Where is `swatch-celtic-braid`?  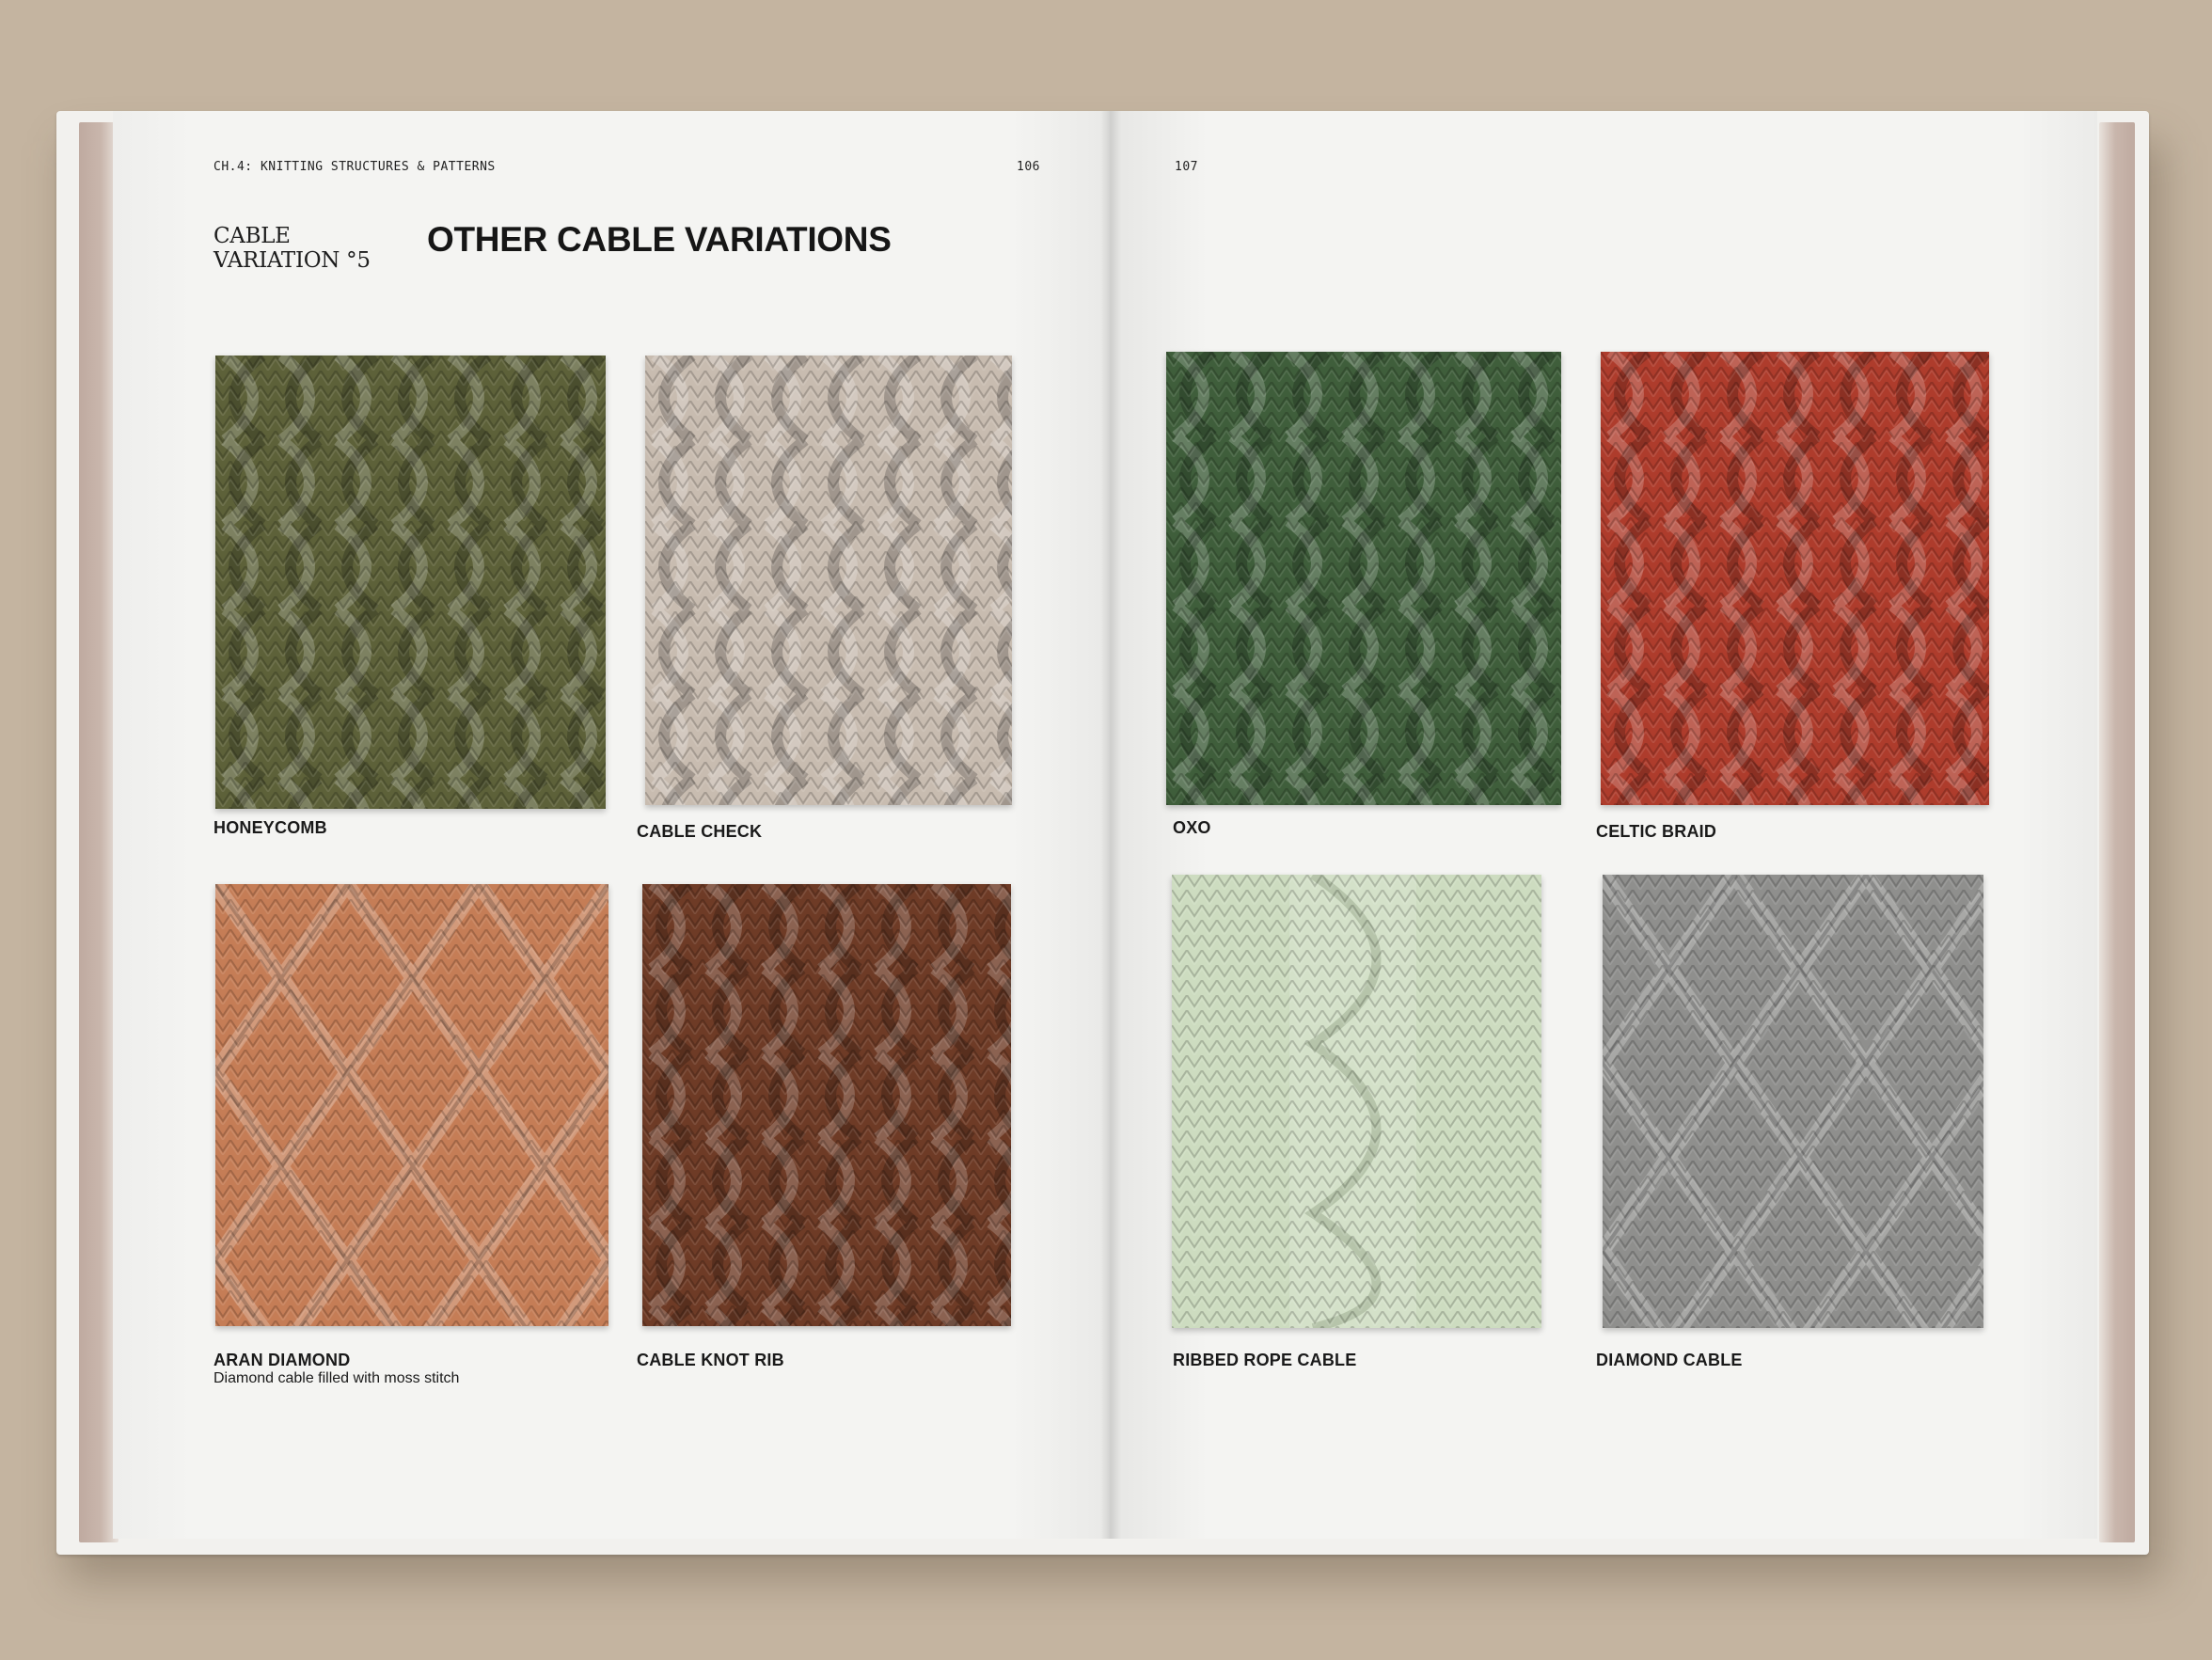 swatch-celtic-braid is located at coordinates (1795, 578).